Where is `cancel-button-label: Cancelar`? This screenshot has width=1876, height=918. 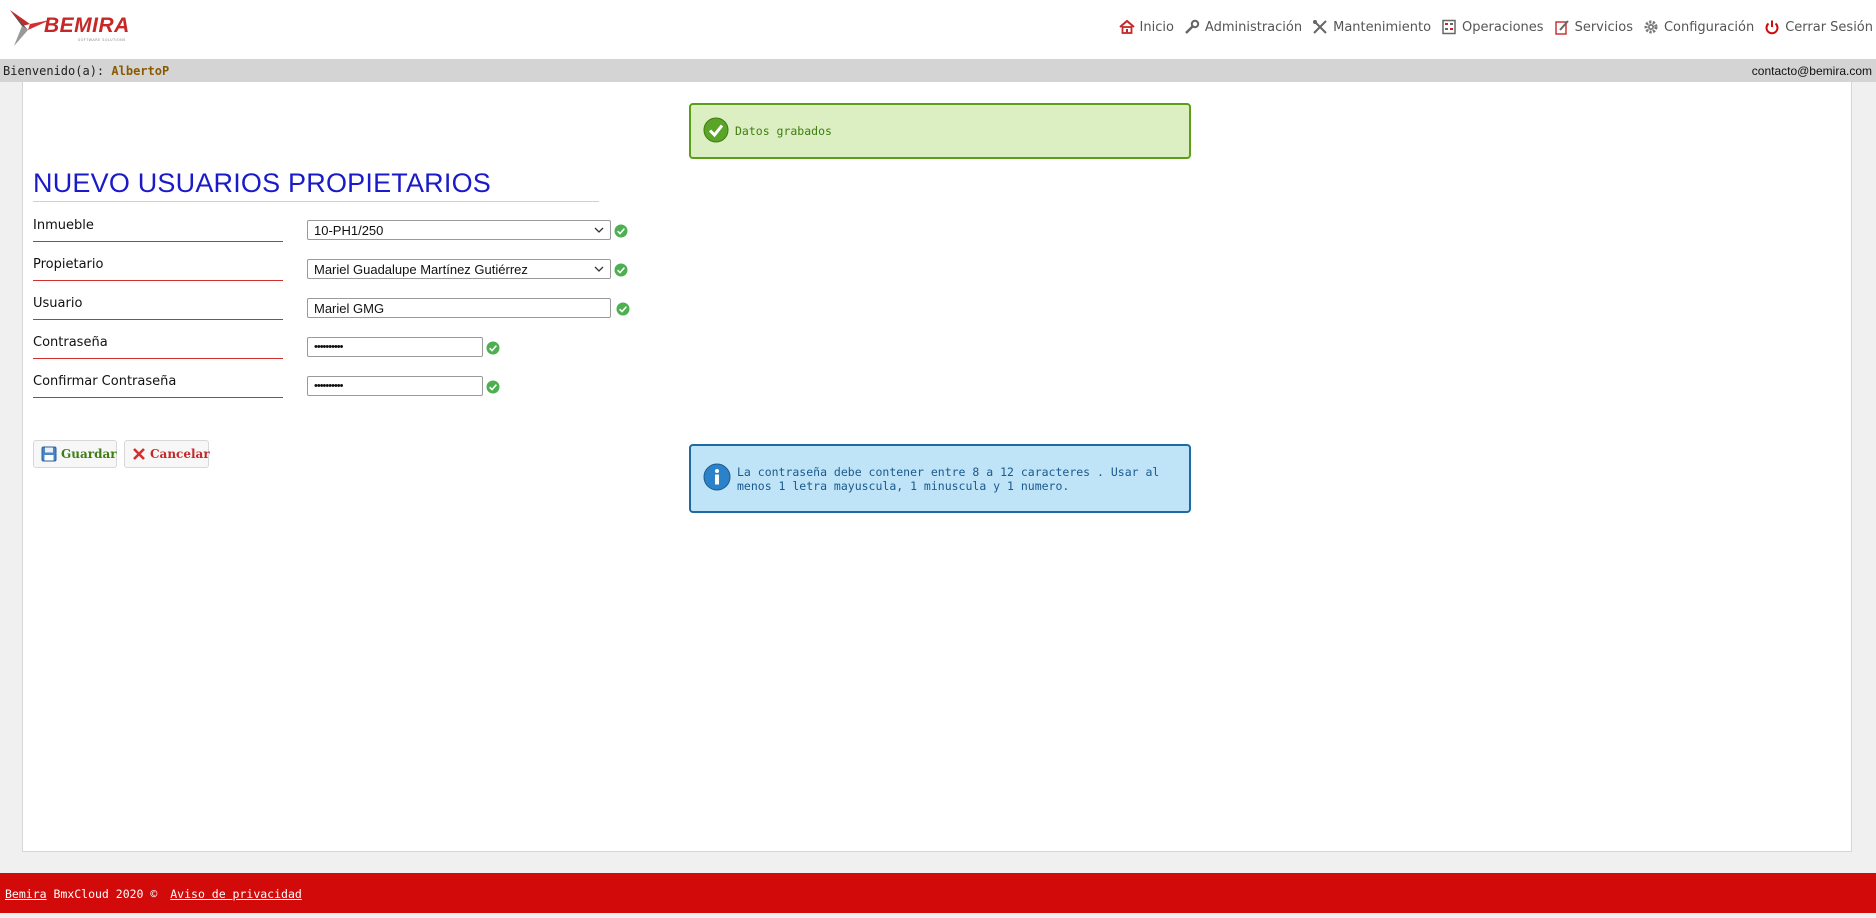
cancel-button-label: Cancelar is located at coordinates (180, 454).